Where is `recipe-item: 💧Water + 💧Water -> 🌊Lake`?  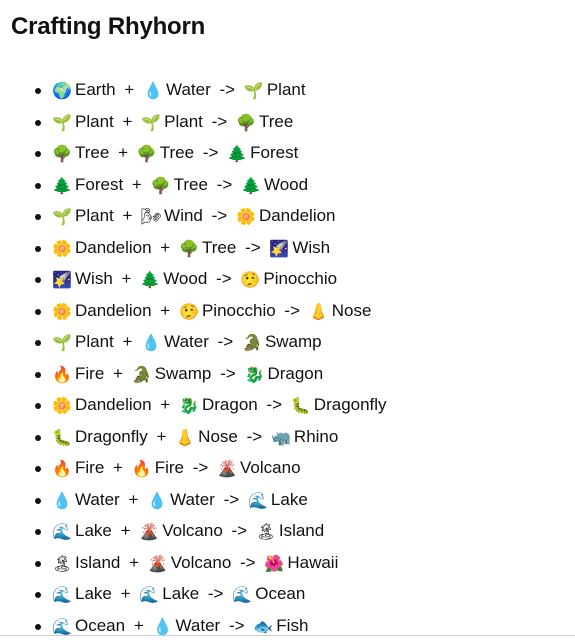
recipe-item: 💧Water + 💧Water -> 🌊Lake is located at coordinates (219, 502).